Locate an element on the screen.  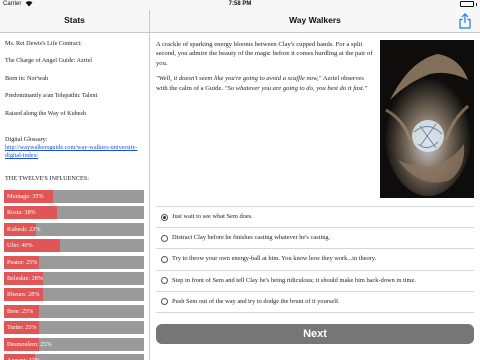
influence-bar: Desmoulem: 25% is located at coordinates (74, 344).